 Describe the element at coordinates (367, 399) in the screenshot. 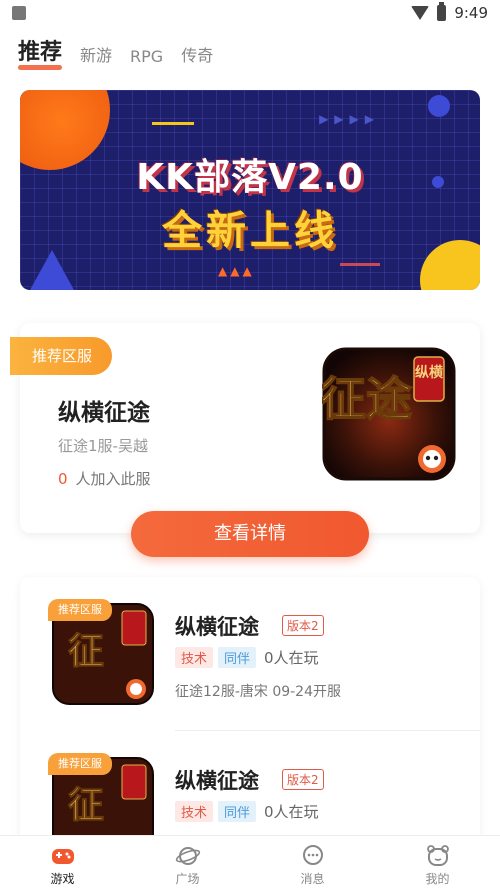

I see `svg-text: 征途` at that location.